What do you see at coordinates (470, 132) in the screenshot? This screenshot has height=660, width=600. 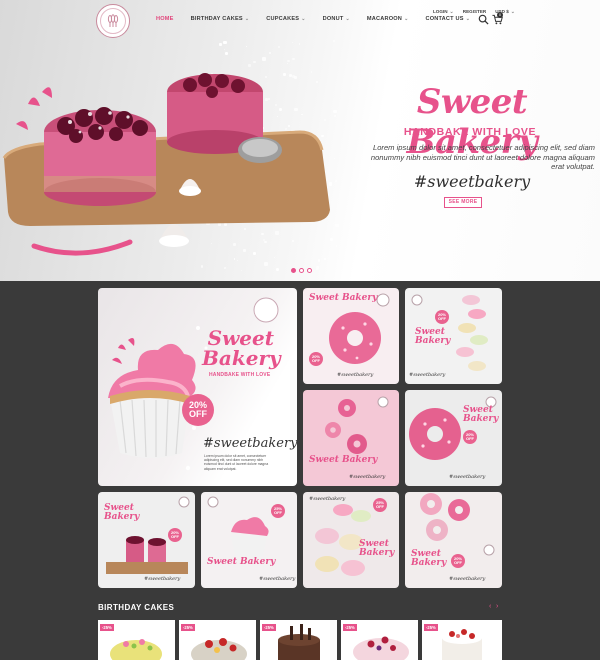 I see `hero-subtitle: HANDBAKE WITH LOVE` at bounding box center [470, 132].